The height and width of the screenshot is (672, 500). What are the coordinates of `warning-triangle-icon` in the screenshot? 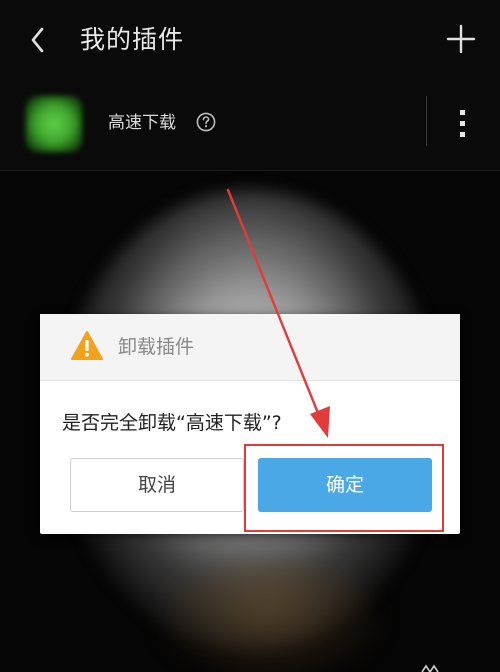 It's located at (87, 346).